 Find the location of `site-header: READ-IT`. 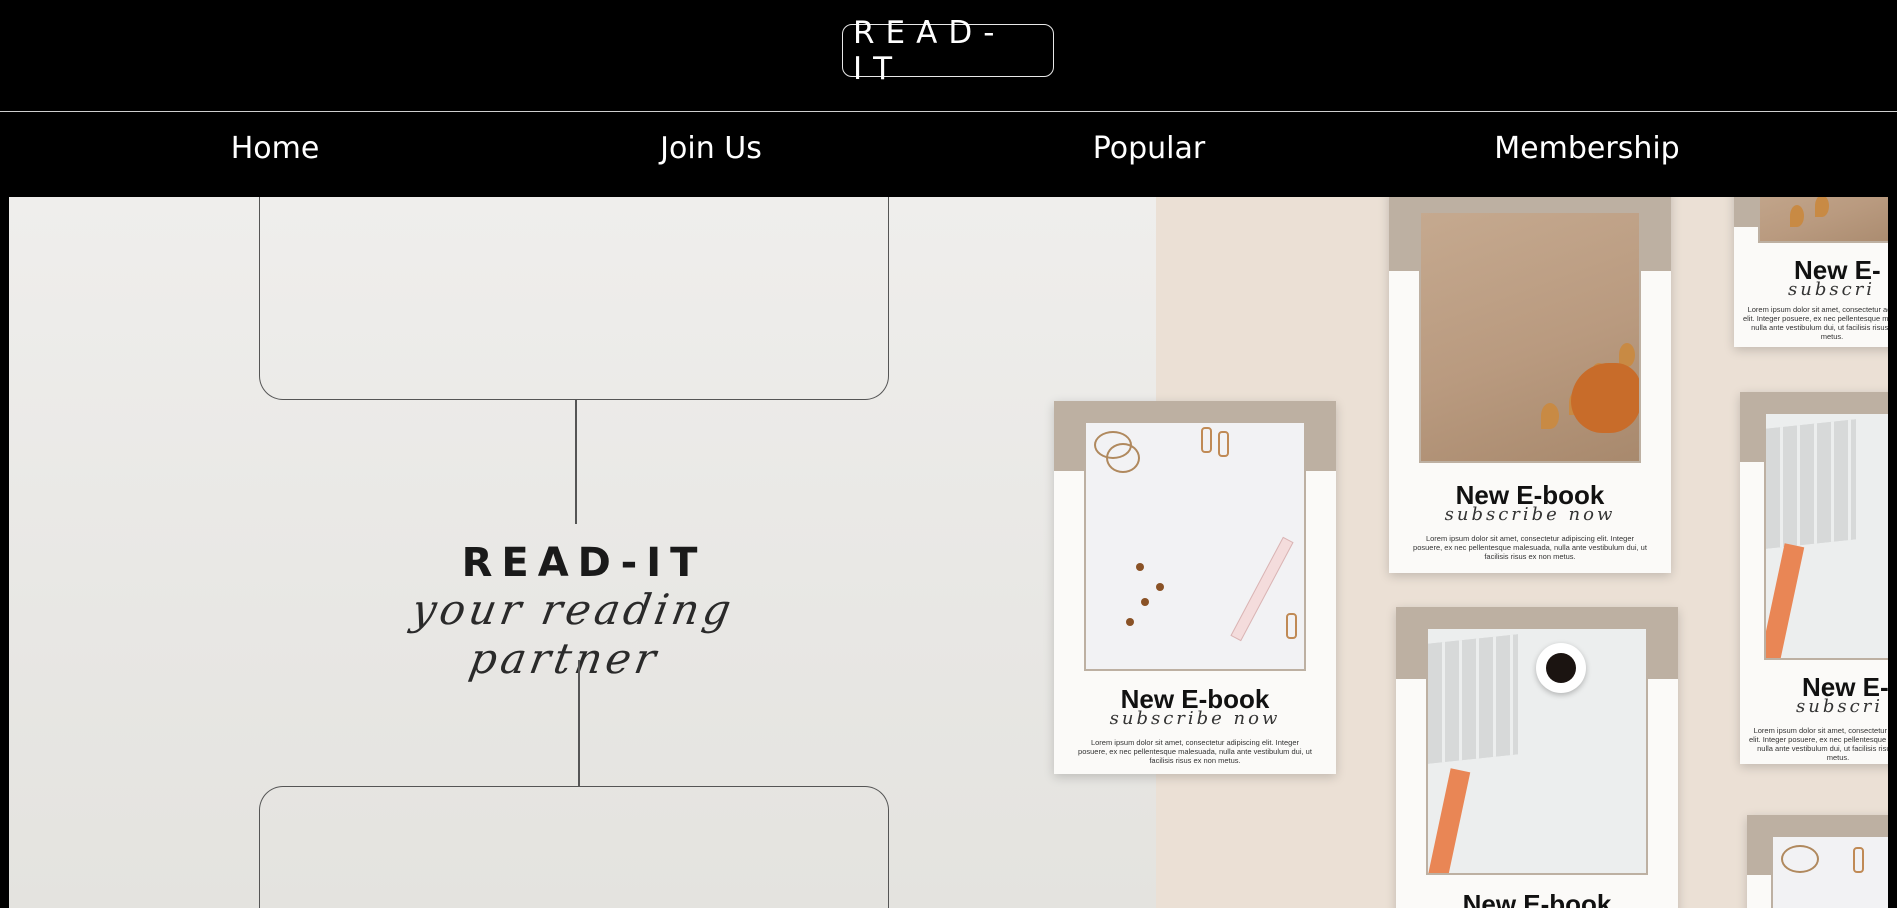

site-header: READ-IT is located at coordinates (948, 56).